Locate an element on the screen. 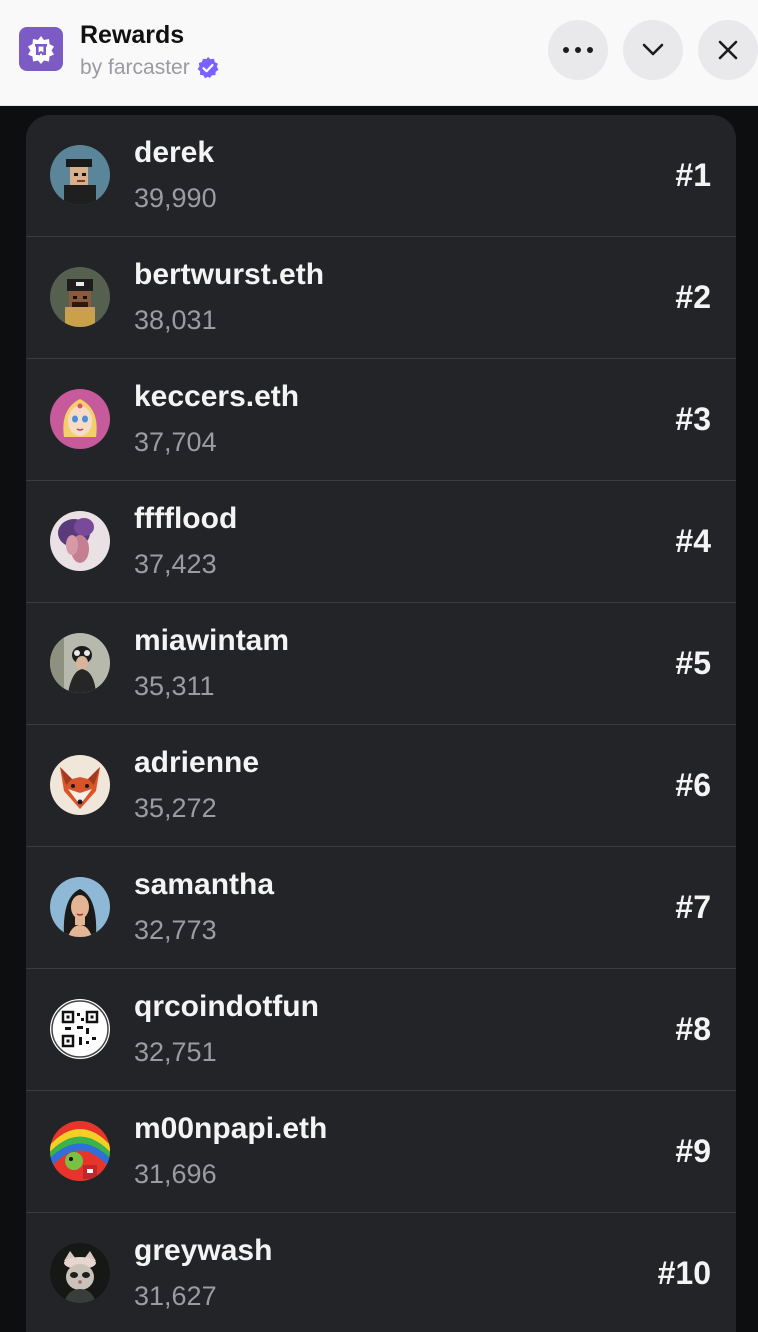 The width and height of the screenshot is (758, 1332). leaderboard-row: fffflood 37,423 #4 is located at coordinates (381, 542).